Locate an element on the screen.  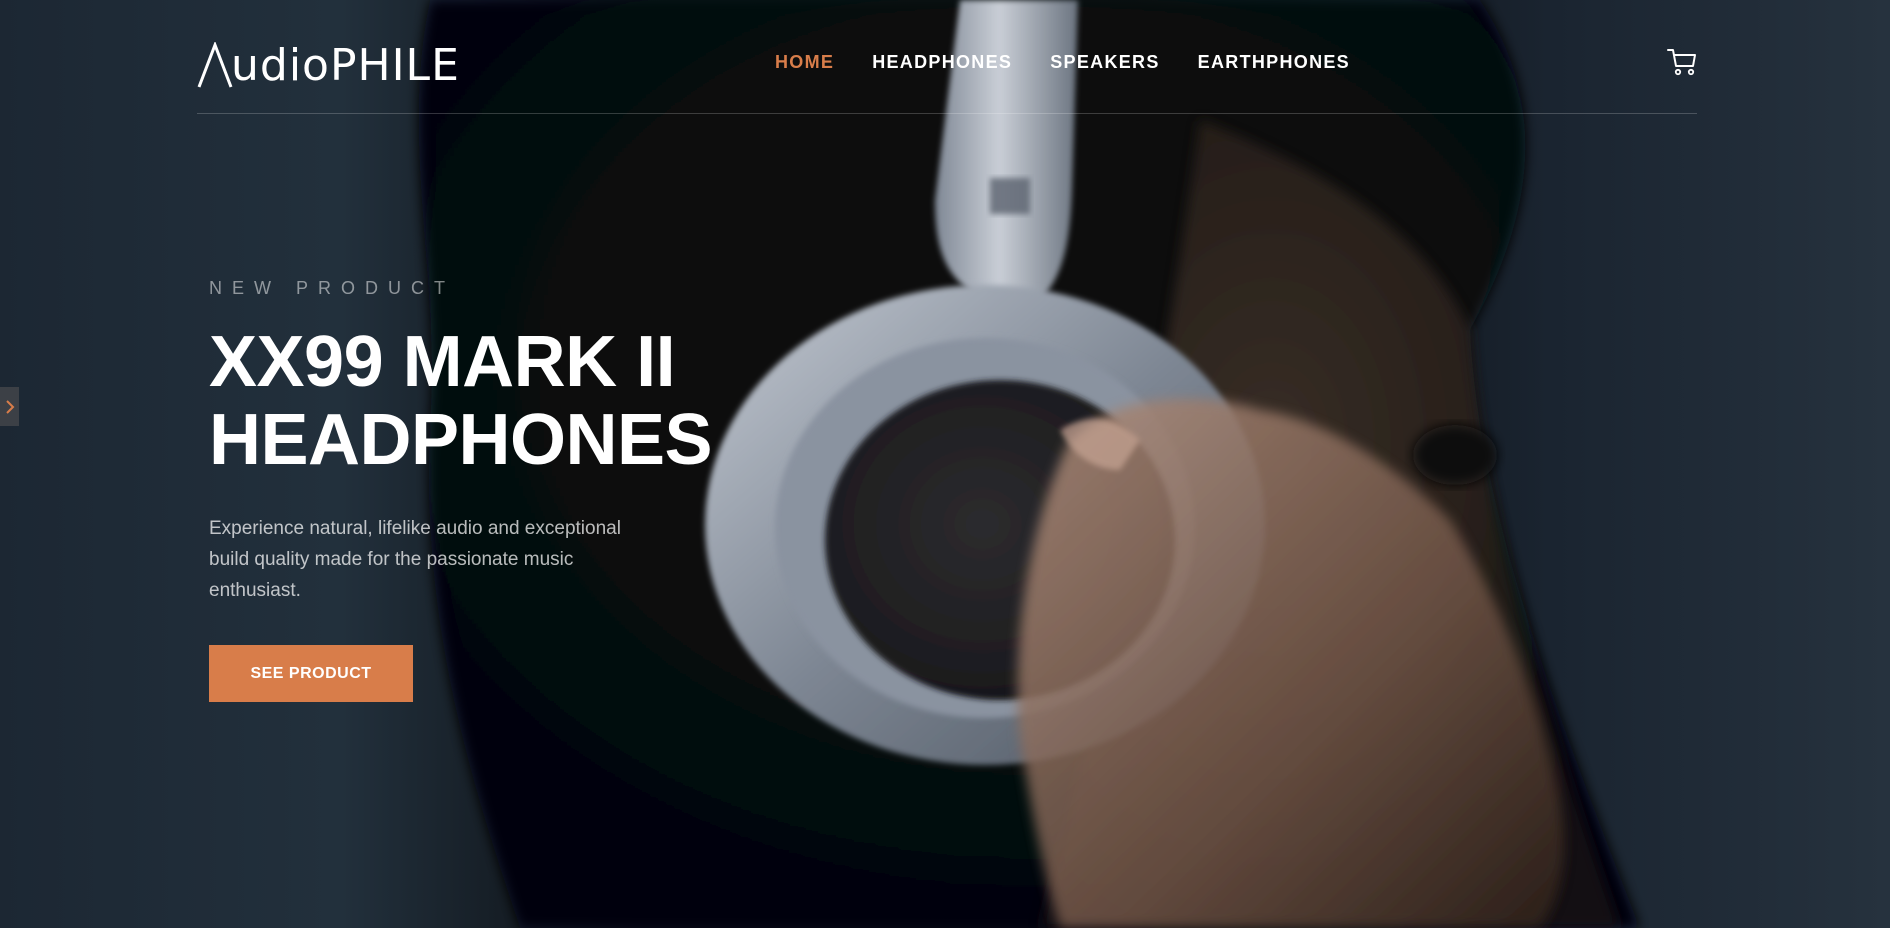
nav-item-home: HOME is located at coordinates (804, 62).